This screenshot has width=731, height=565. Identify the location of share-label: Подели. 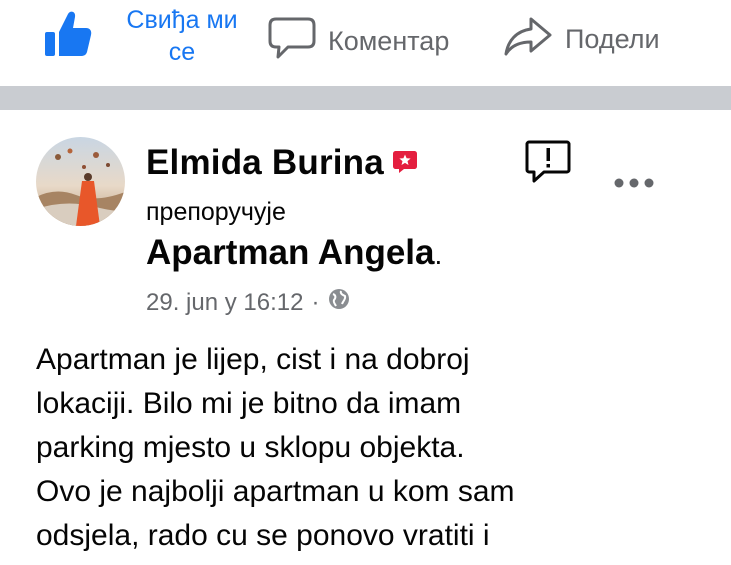
(612, 38).